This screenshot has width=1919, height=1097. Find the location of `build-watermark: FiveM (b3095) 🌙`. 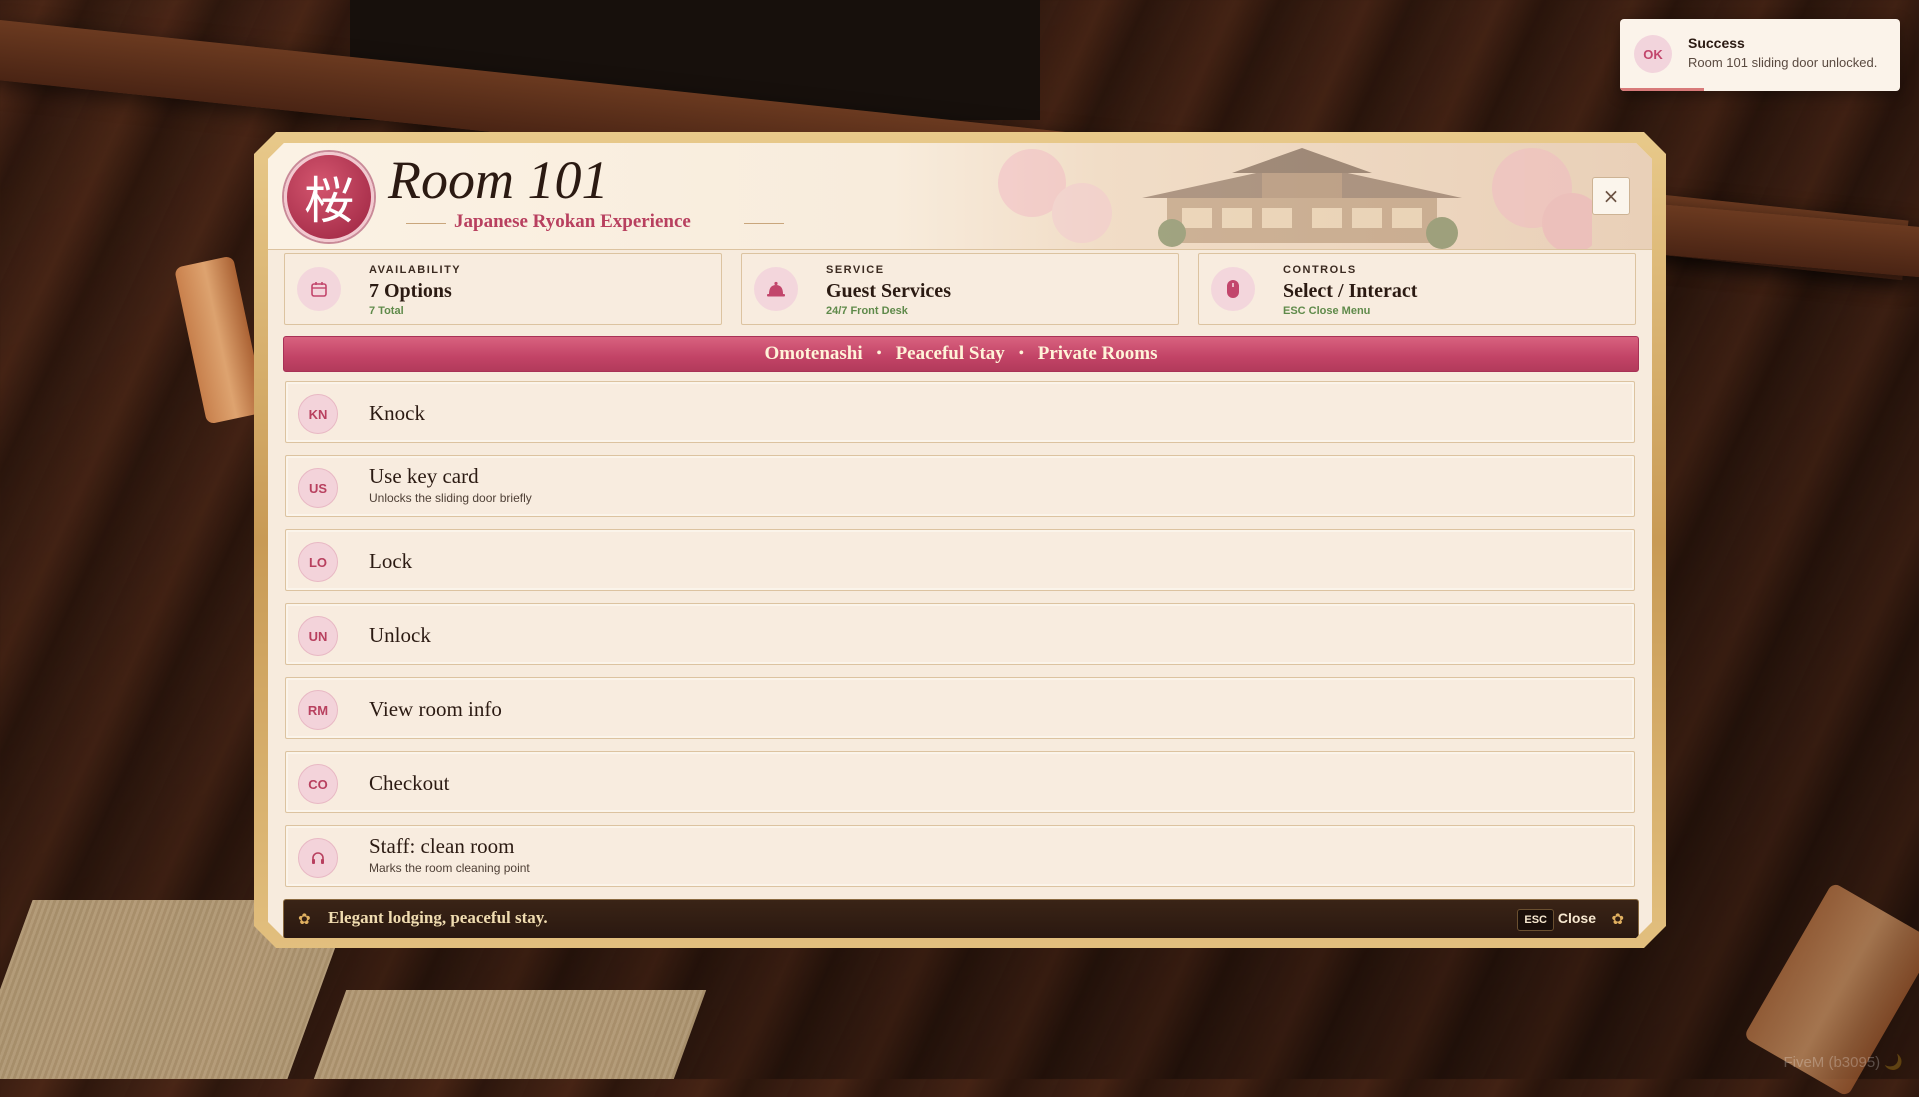

build-watermark: FiveM (b3095) 🌙 is located at coordinates (1843, 1062).